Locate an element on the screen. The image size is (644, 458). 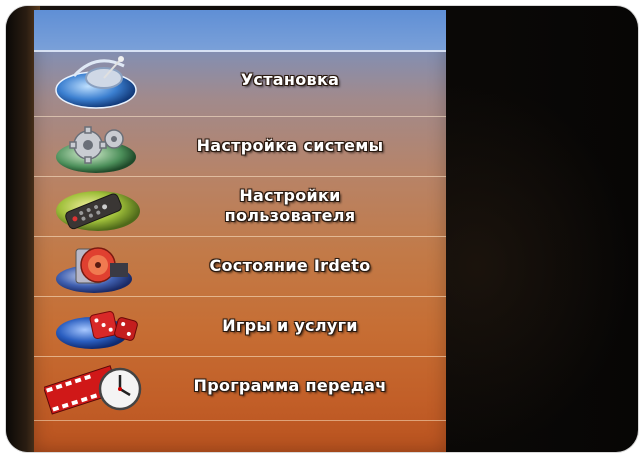
menu-item-irdeto-status: Состояние Irdeto is located at coordinates (240, 265).